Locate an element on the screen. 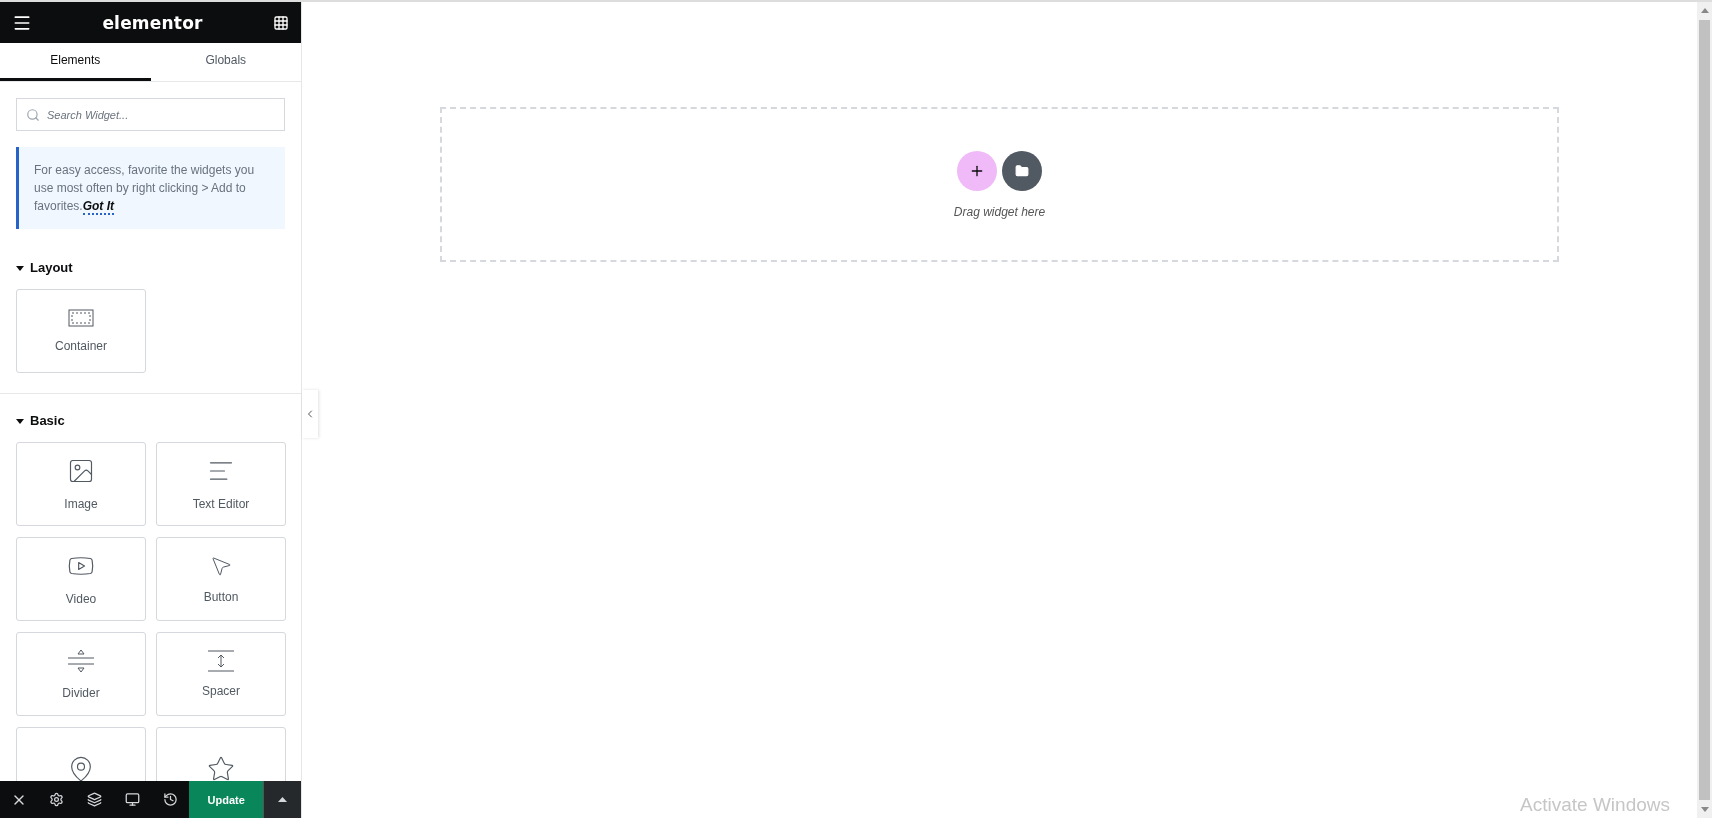  spacer-icon is located at coordinates (221, 661).